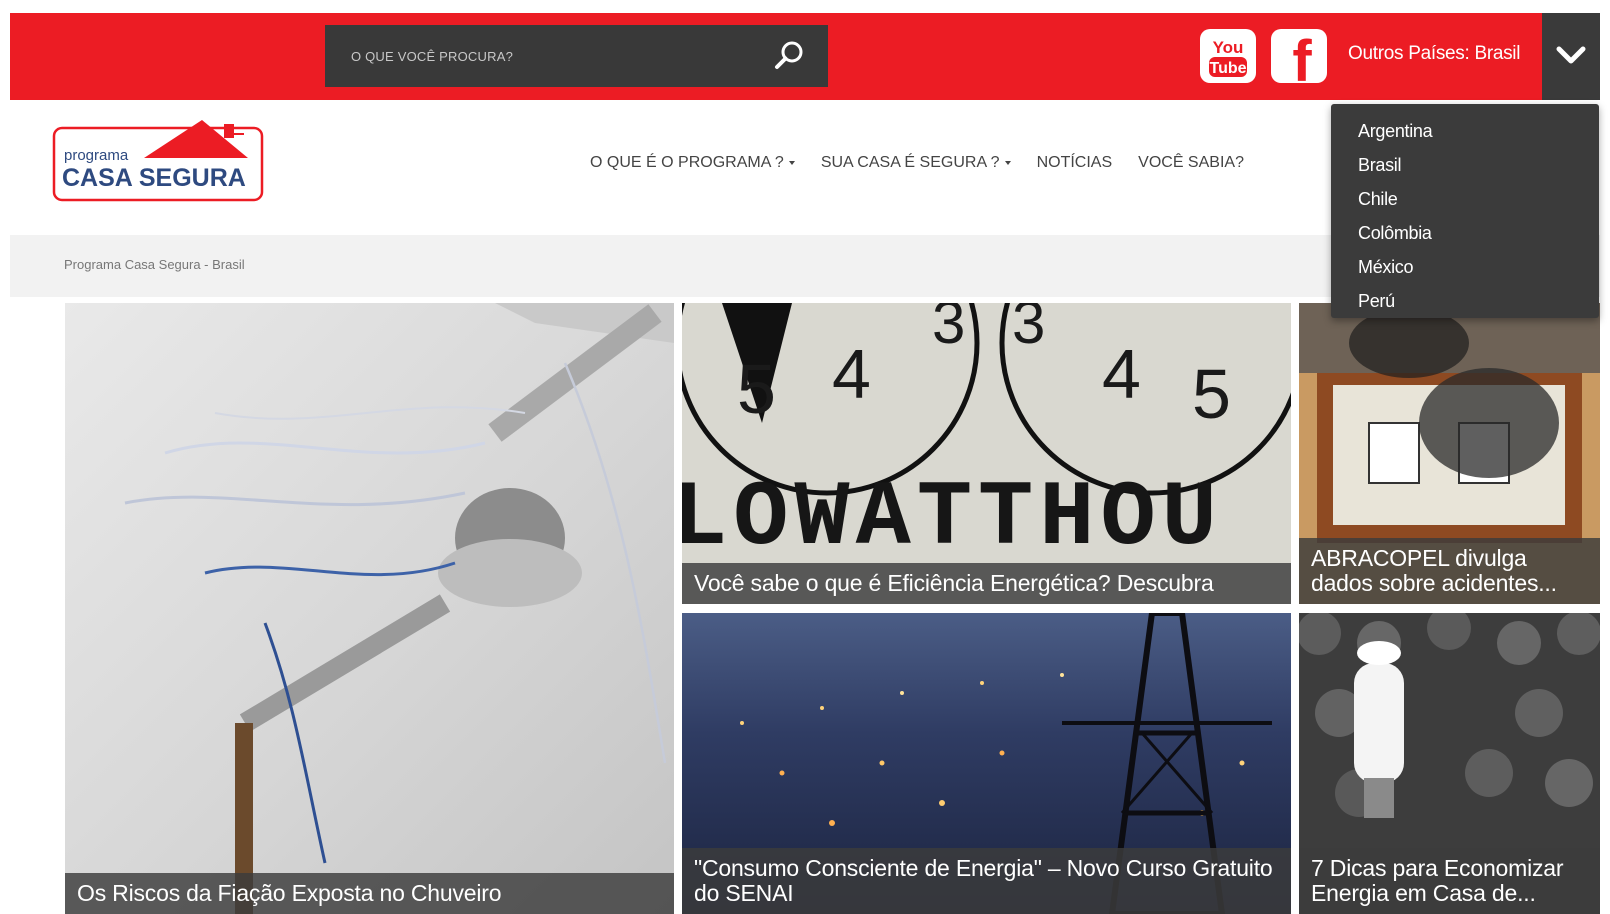  I want to click on top-bar: You Tube f Outros Países: Brasil, so click(805, 56).